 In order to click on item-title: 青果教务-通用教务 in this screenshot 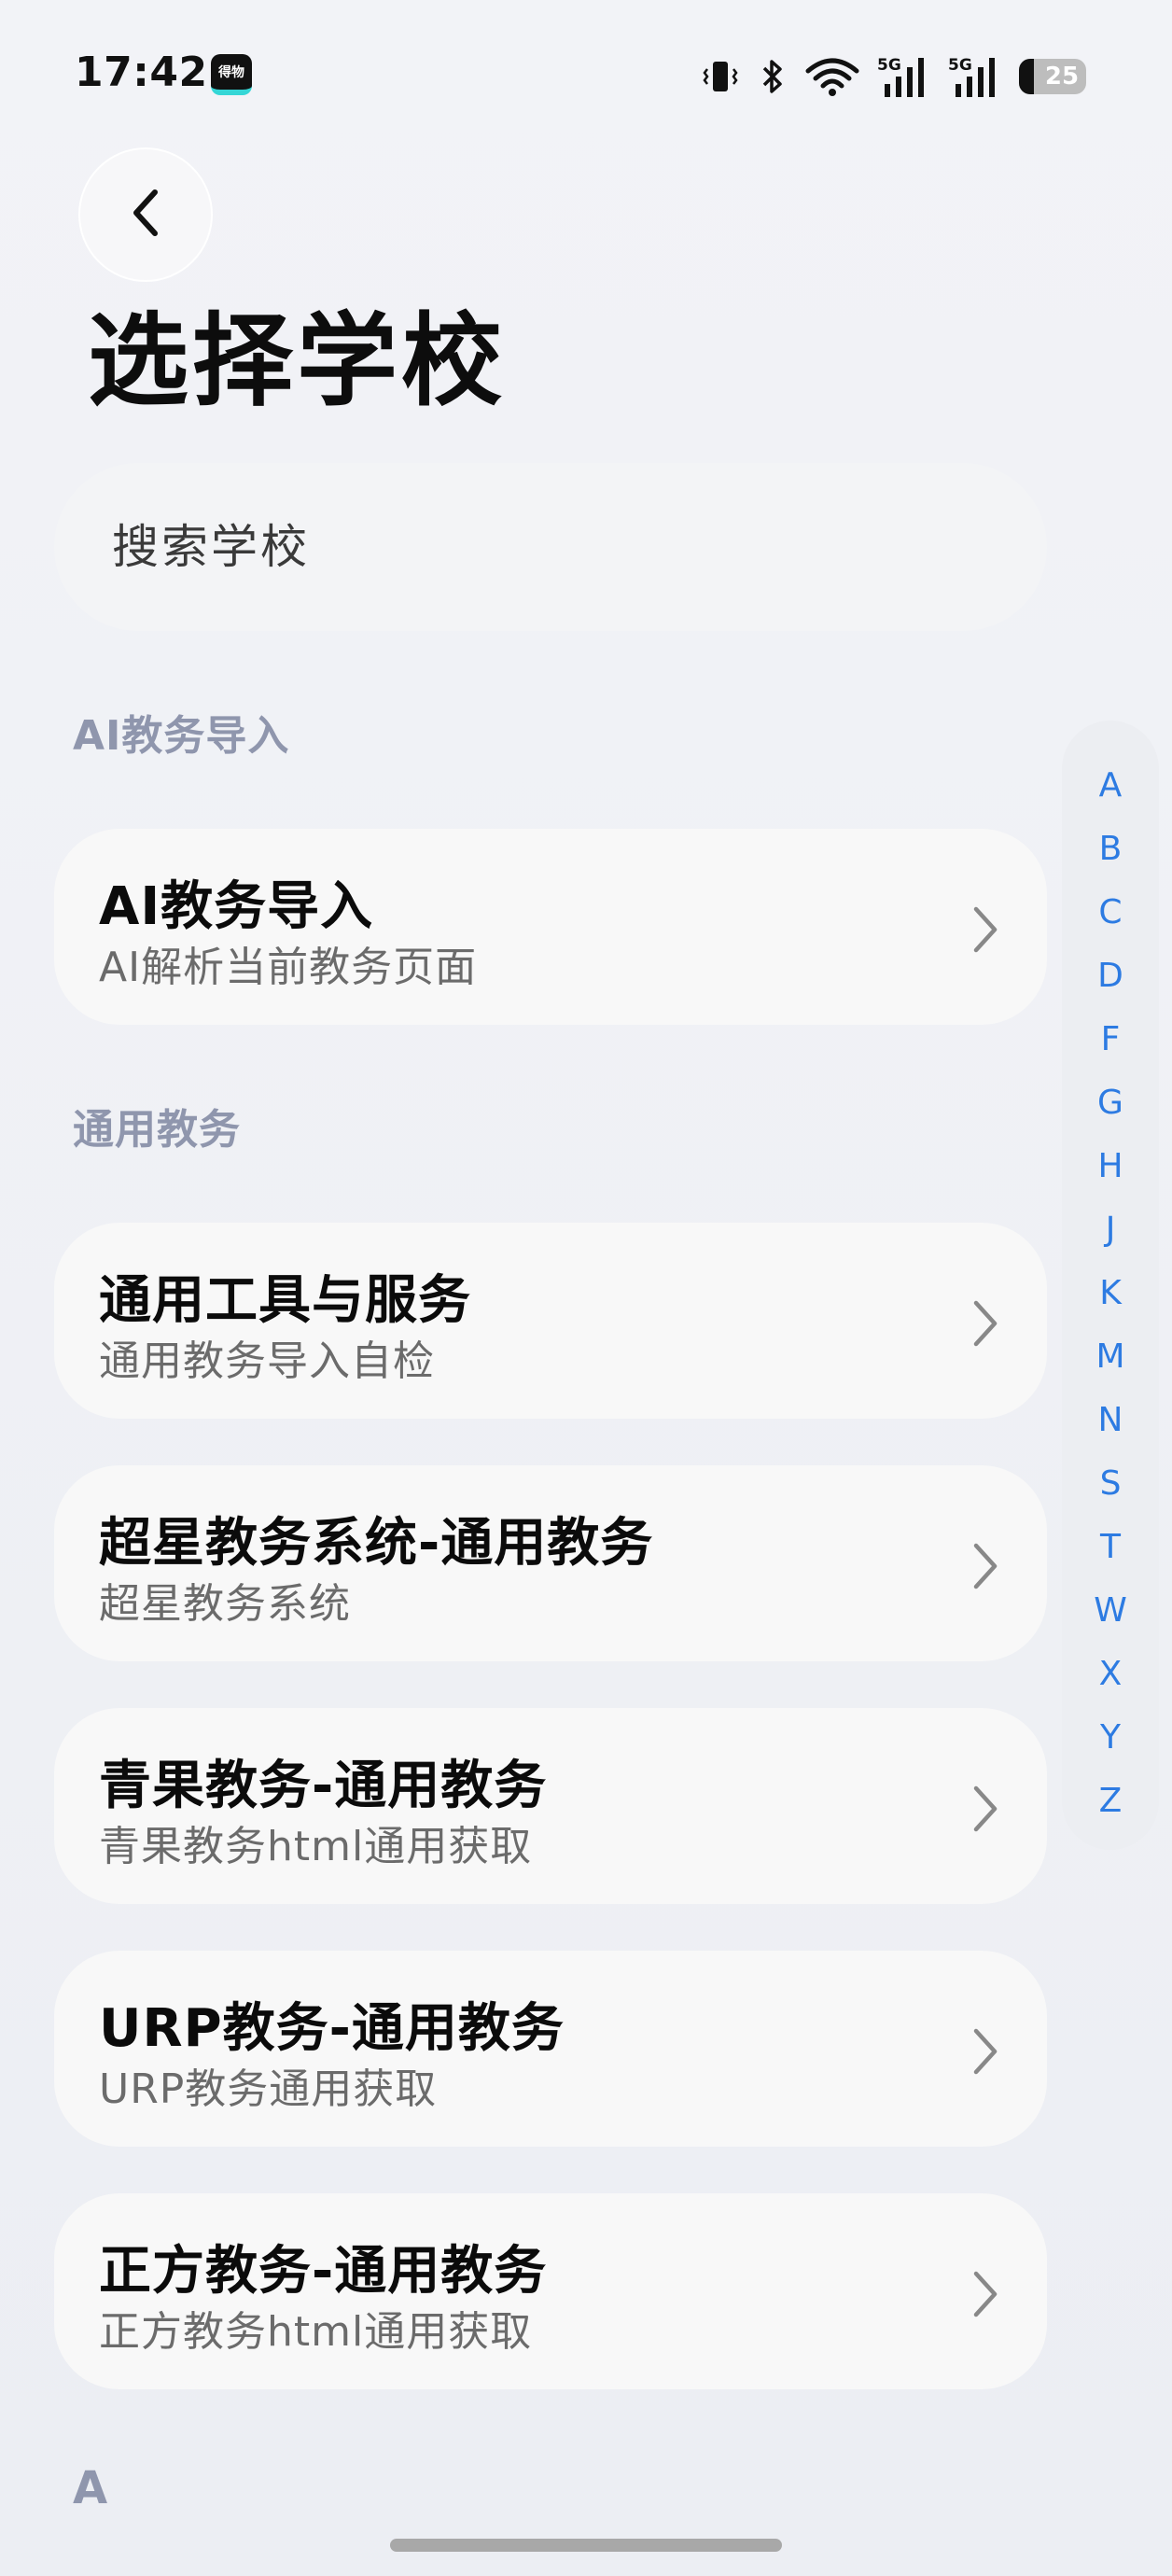, I will do `click(323, 1786)`.